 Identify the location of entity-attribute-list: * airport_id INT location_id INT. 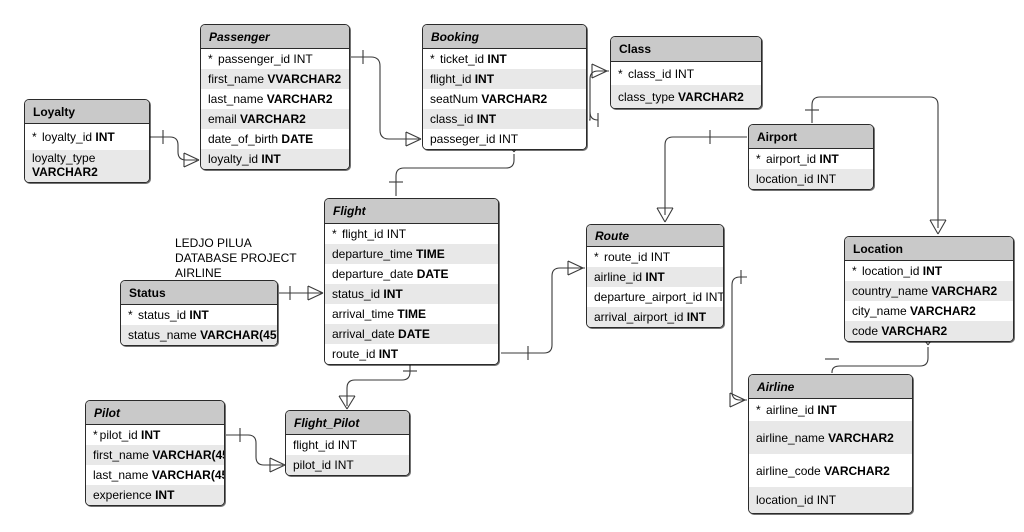
(811, 169).